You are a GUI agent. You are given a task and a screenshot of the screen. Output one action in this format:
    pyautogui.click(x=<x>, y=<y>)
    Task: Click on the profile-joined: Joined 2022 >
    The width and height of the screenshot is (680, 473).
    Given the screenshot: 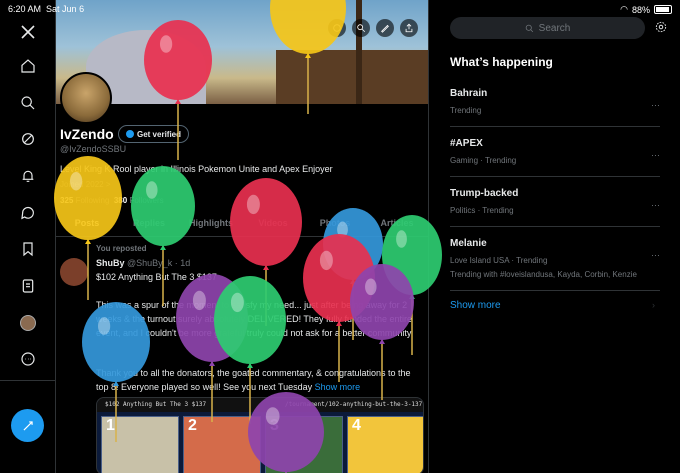 What is the action you would take?
    pyautogui.click(x=85, y=184)
    